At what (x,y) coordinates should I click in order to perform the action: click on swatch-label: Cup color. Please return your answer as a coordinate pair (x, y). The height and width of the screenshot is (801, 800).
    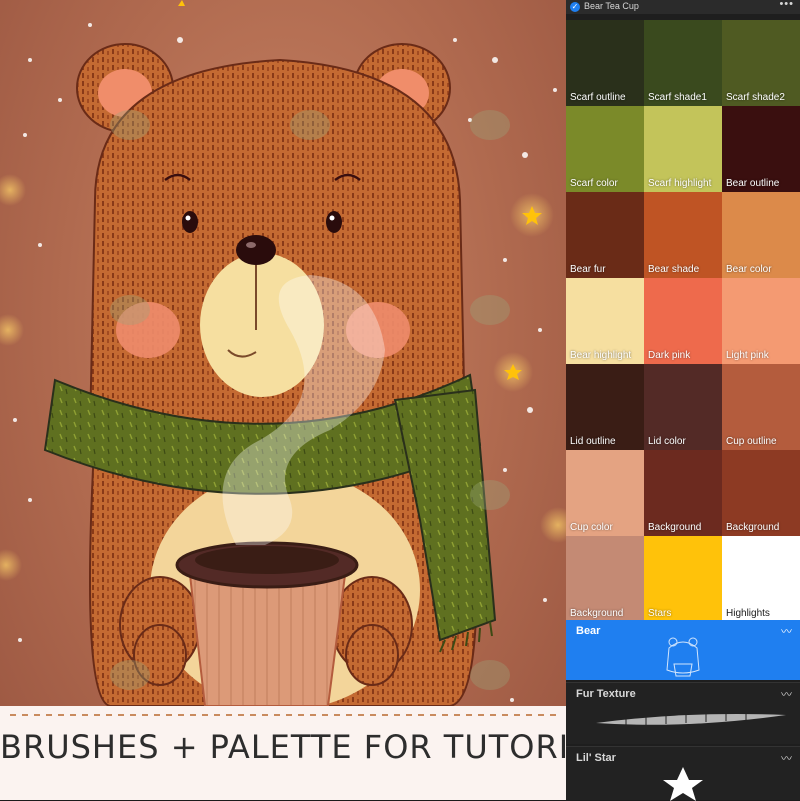
    Looking at the image, I should click on (591, 527).